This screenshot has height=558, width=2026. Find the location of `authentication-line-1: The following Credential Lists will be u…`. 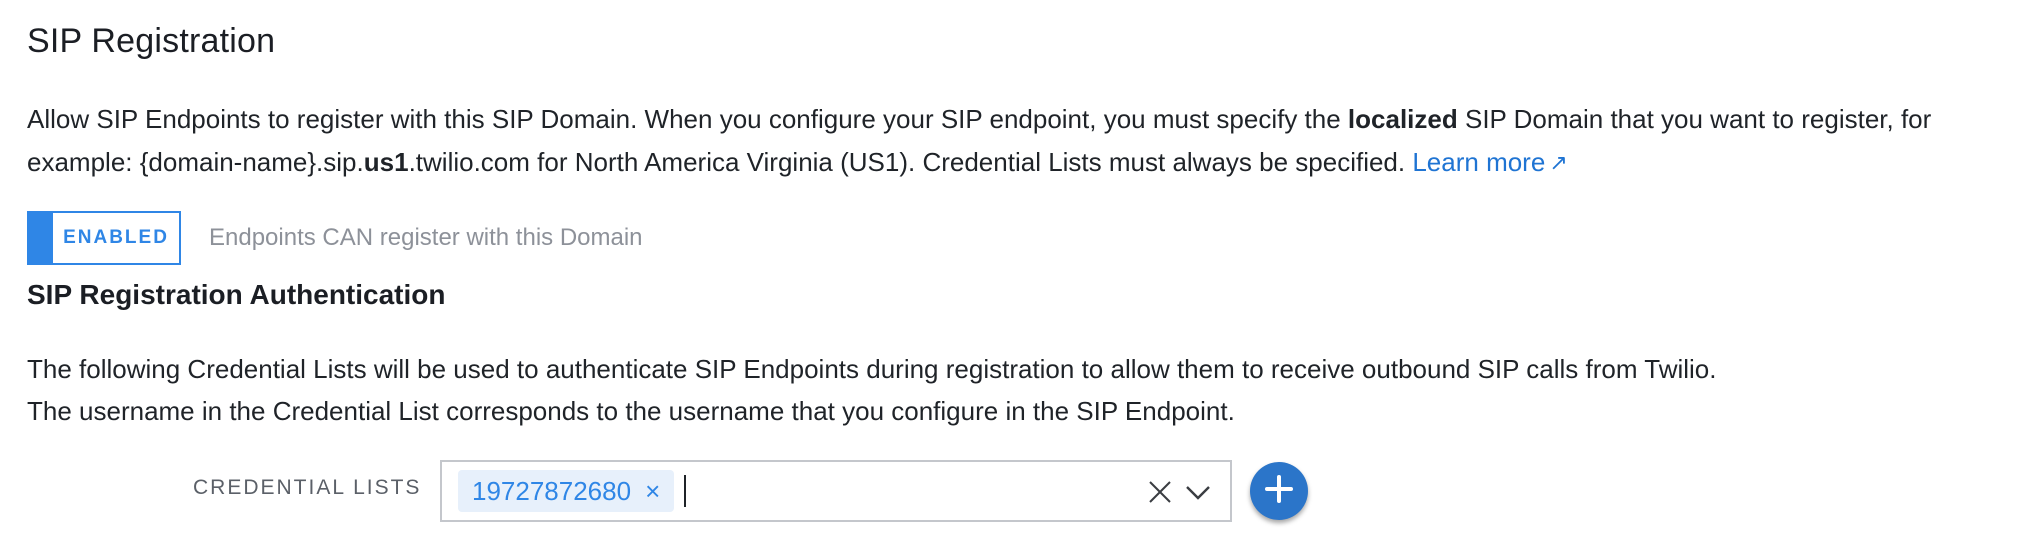

authentication-line-1: The following Credential Lists will be u… is located at coordinates (872, 369).